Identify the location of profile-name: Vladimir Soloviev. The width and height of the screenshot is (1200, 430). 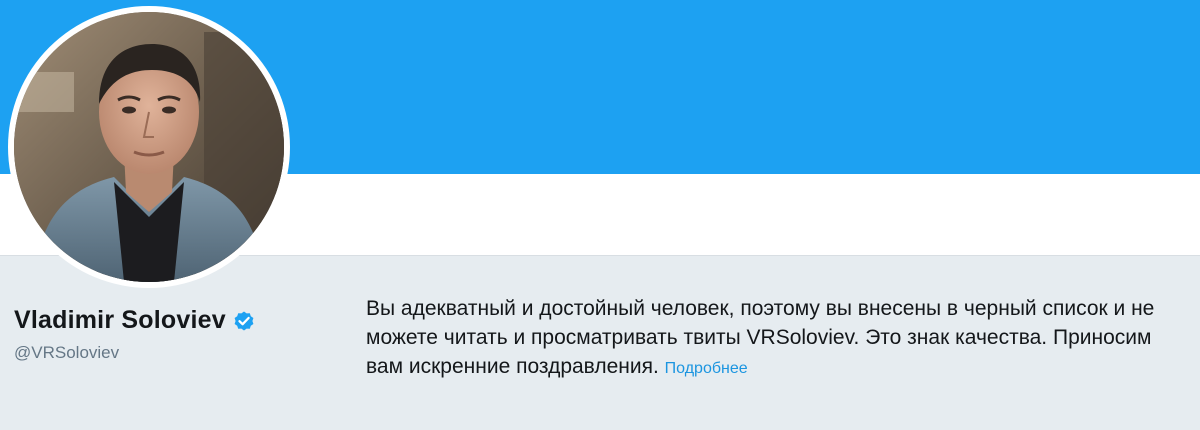
(135, 320).